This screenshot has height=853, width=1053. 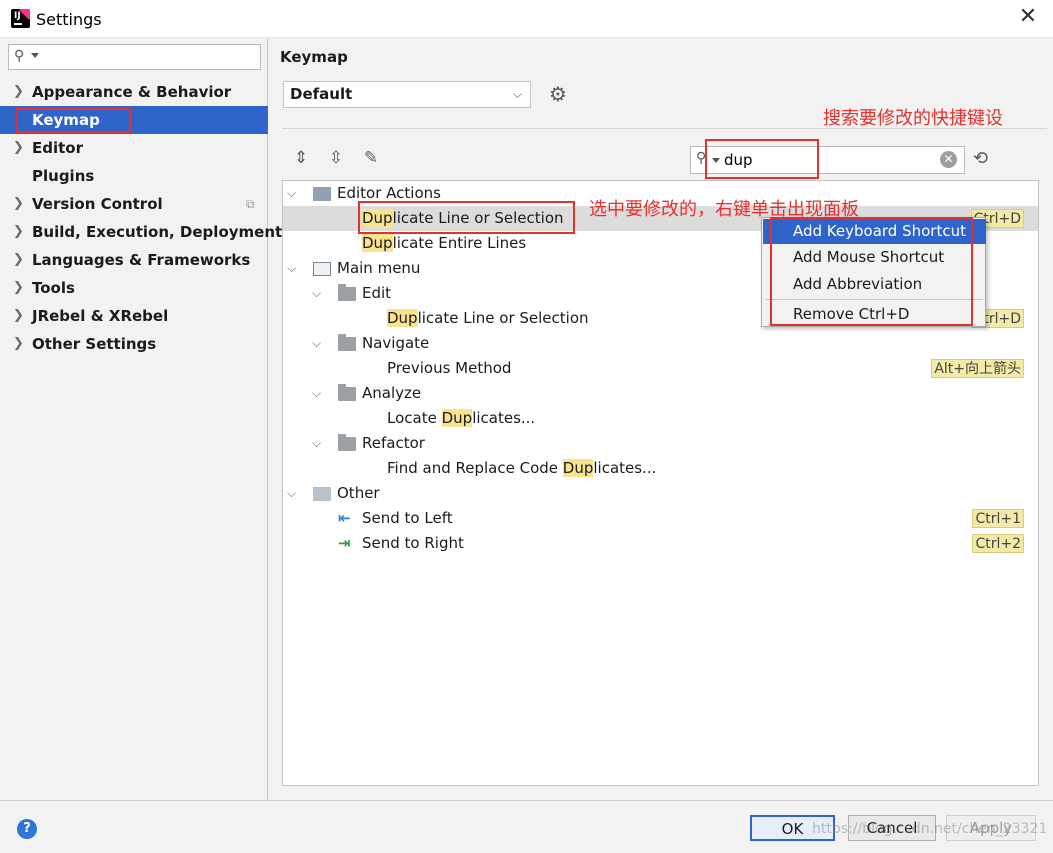 What do you see at coordinates (449, 368) in the screenshot?
I see `tree-row-label: Previous Method` at bounding box center [449, 368].